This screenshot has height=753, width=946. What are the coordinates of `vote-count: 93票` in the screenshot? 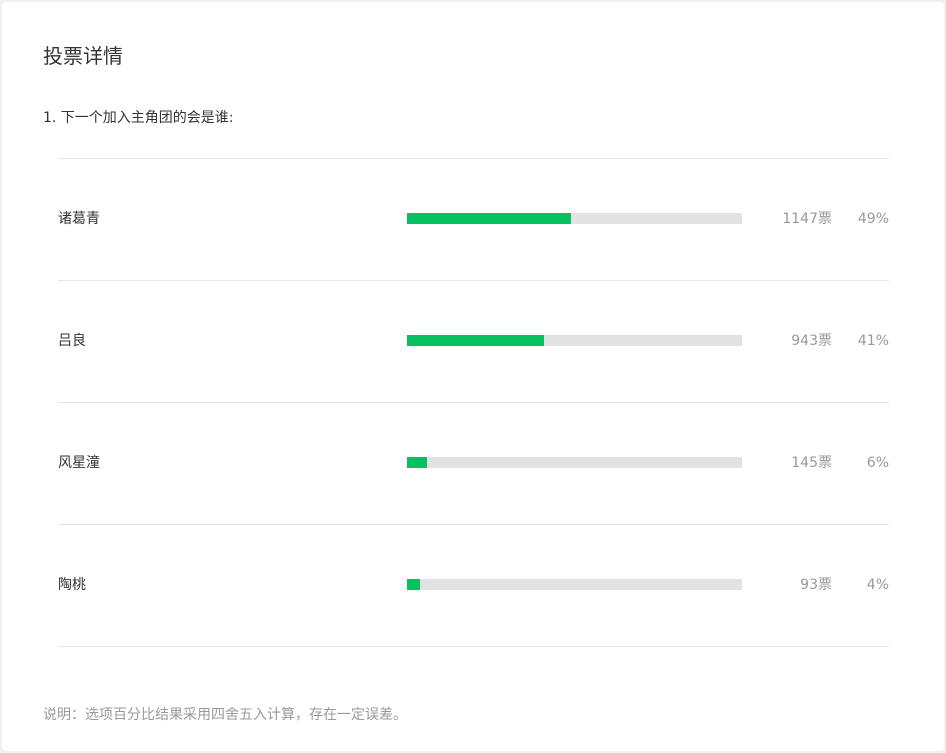 It's located at (816, 585).